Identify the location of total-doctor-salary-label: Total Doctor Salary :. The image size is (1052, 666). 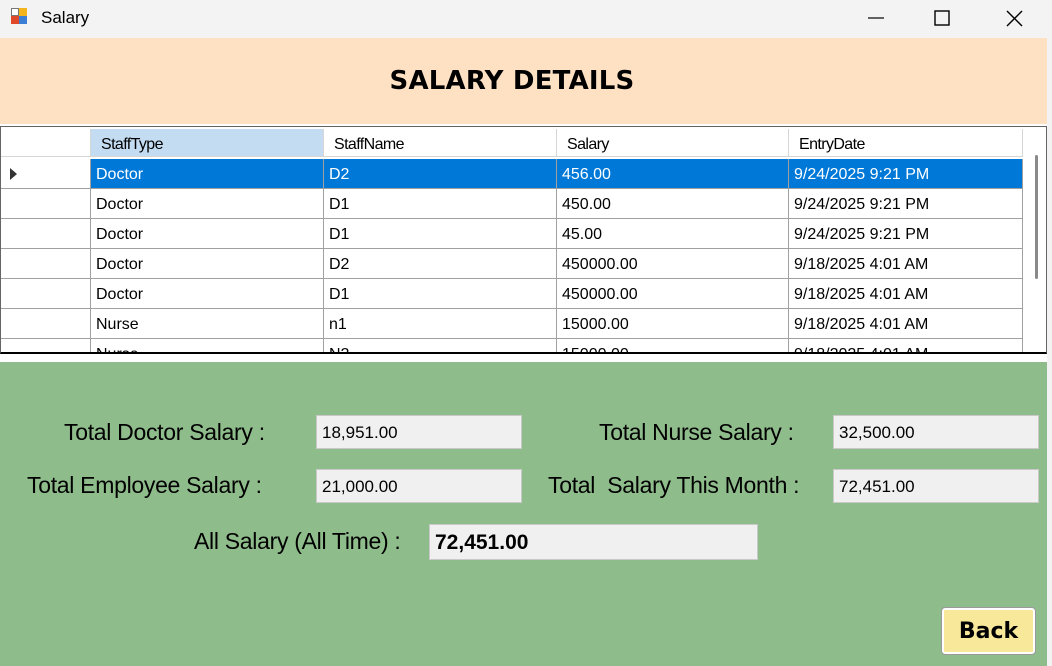
(164, 432).